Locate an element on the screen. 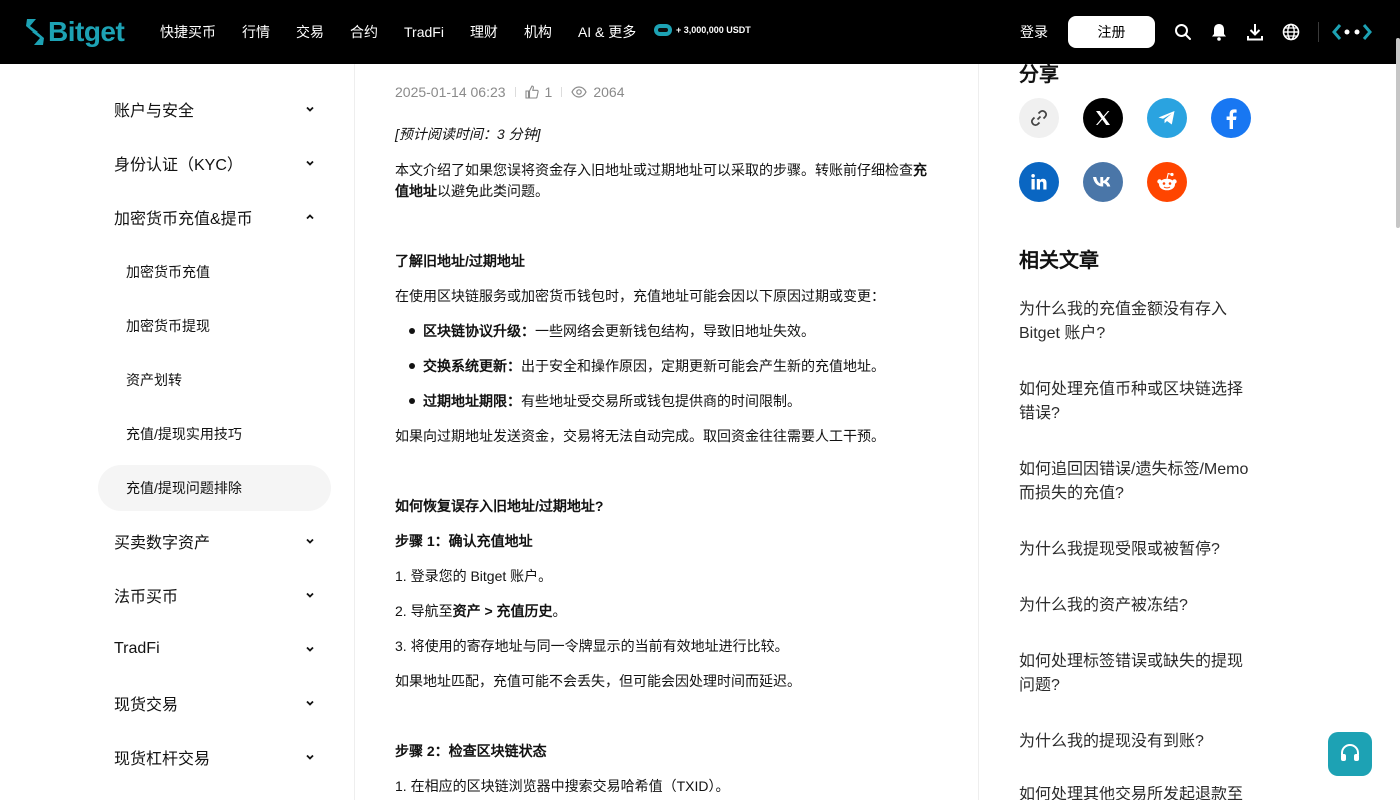  promo-banner: + 3,000,000 USDT is located at coordinates (702, 30).